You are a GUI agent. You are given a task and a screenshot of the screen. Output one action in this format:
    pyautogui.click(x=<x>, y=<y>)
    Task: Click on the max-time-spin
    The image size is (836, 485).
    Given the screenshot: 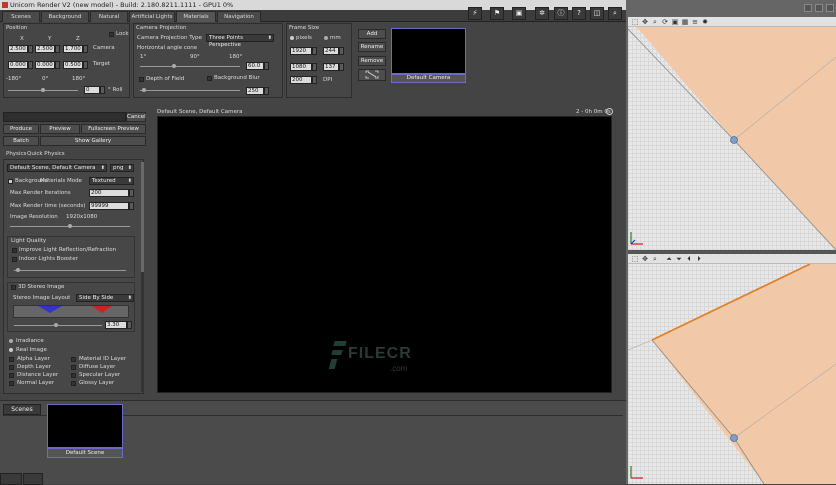 What is the action you would take?
    pyautogui.click(x=131, y=206)
    